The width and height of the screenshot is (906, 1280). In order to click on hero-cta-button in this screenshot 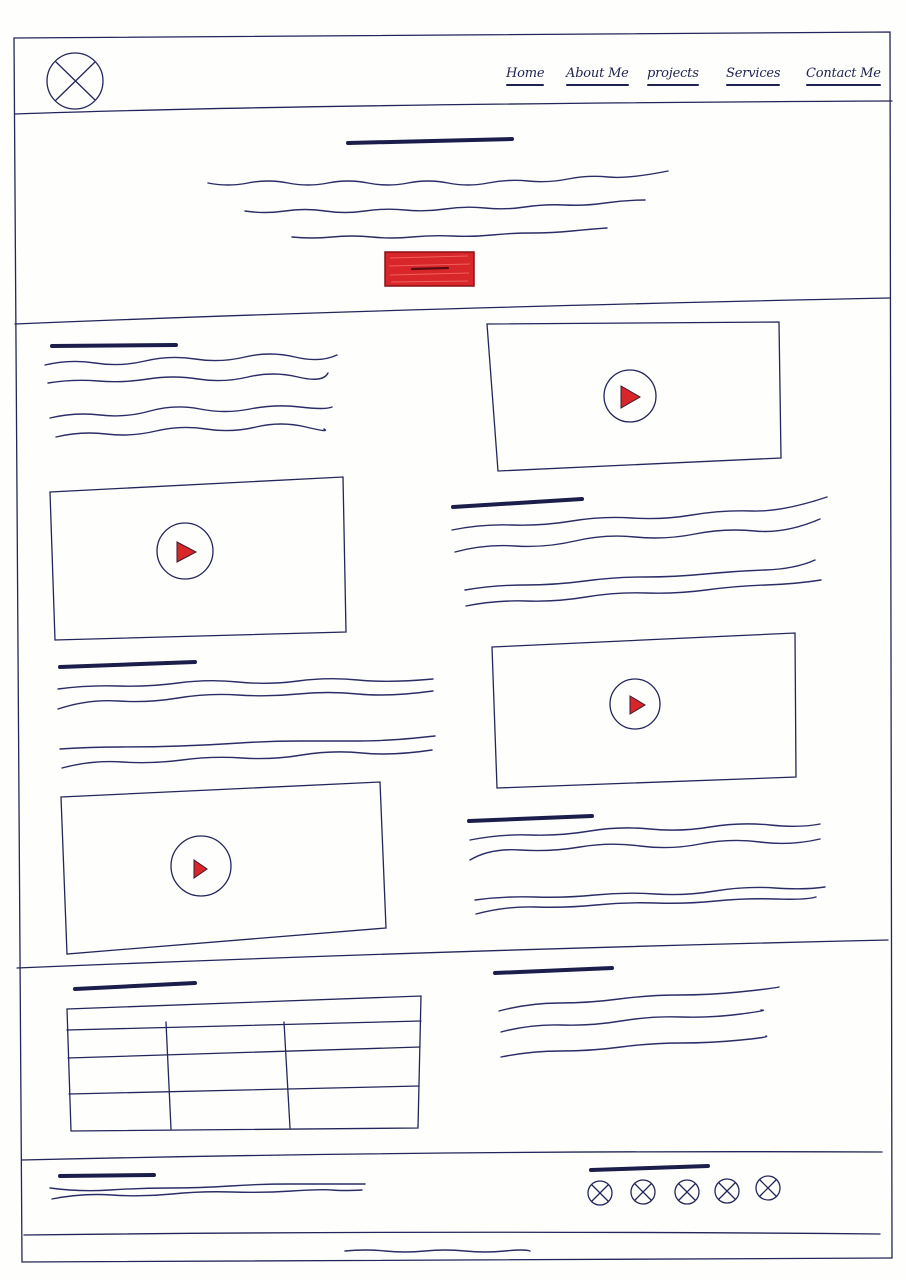, I will do `click(429, 269)`.